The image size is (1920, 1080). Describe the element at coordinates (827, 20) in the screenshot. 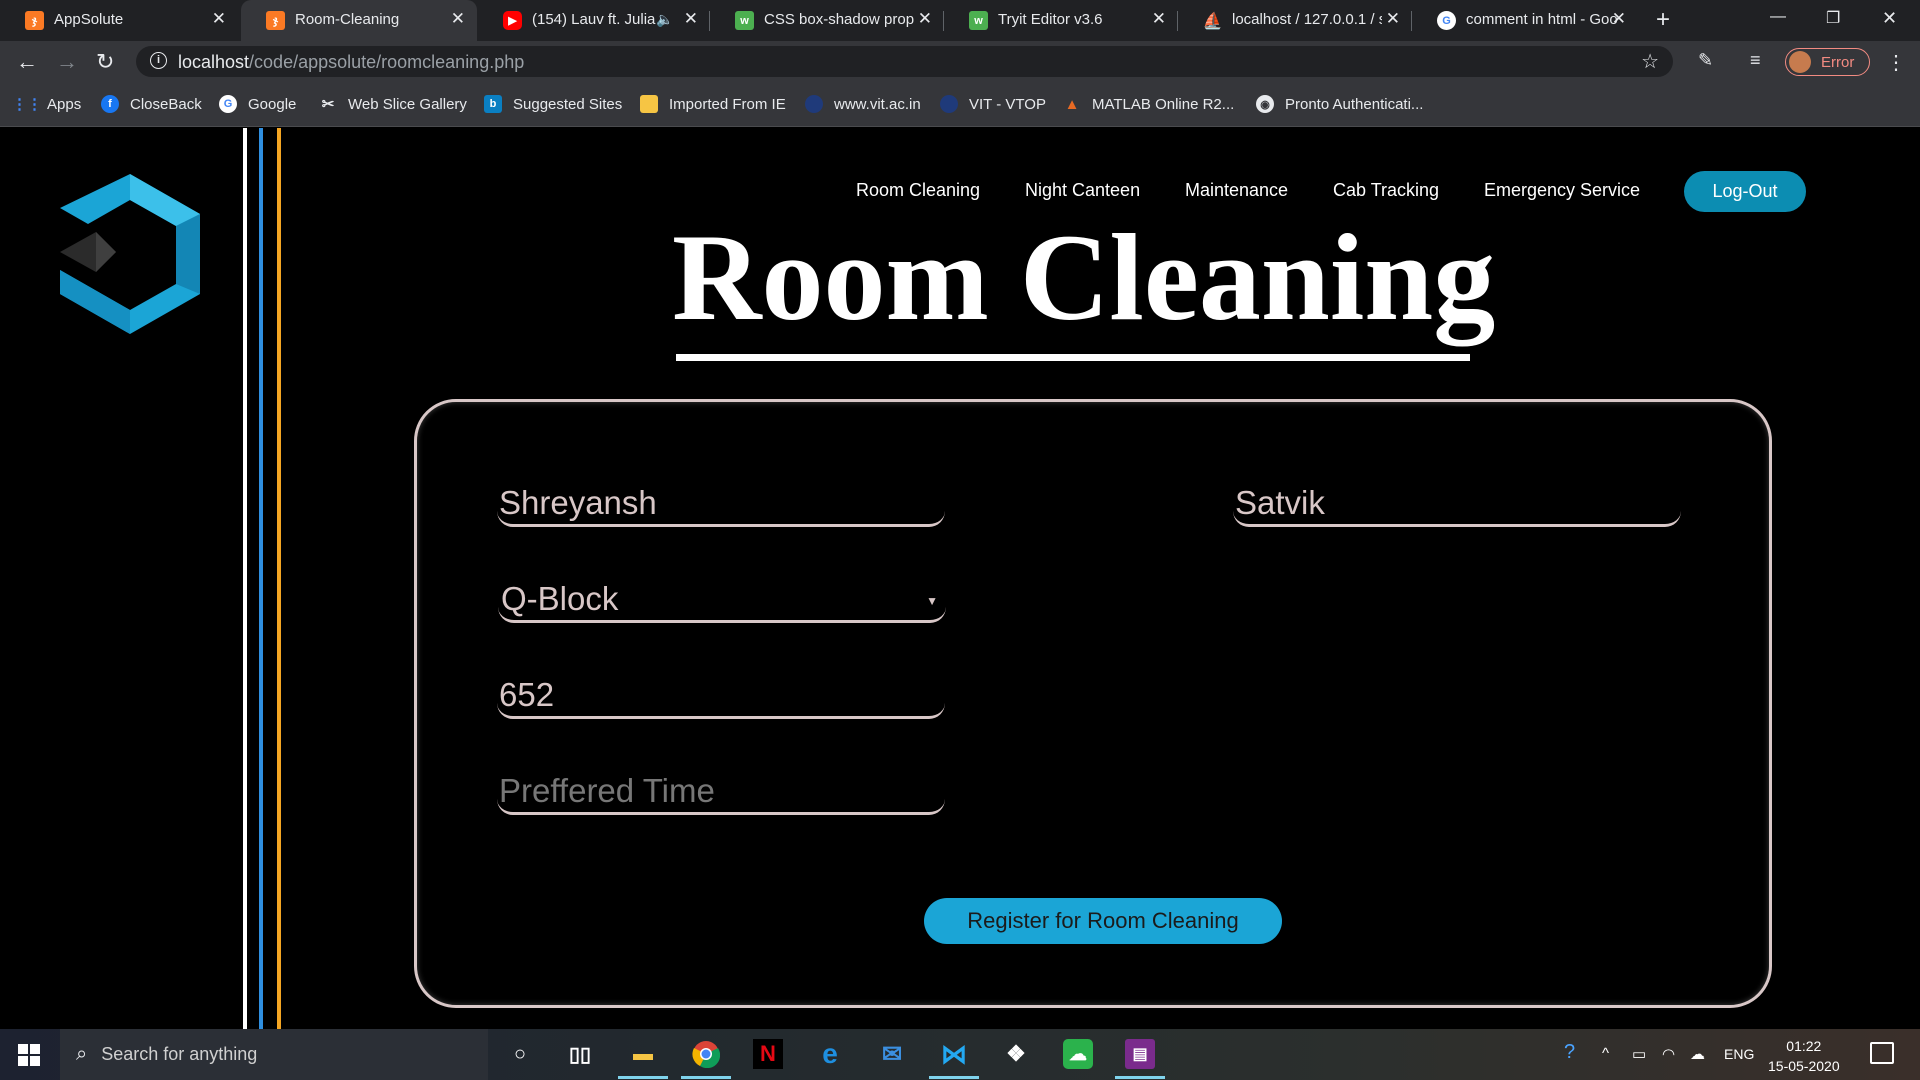

I see `tab-css-box-shadow: w CSS box-shadow prope ✕` at that location.